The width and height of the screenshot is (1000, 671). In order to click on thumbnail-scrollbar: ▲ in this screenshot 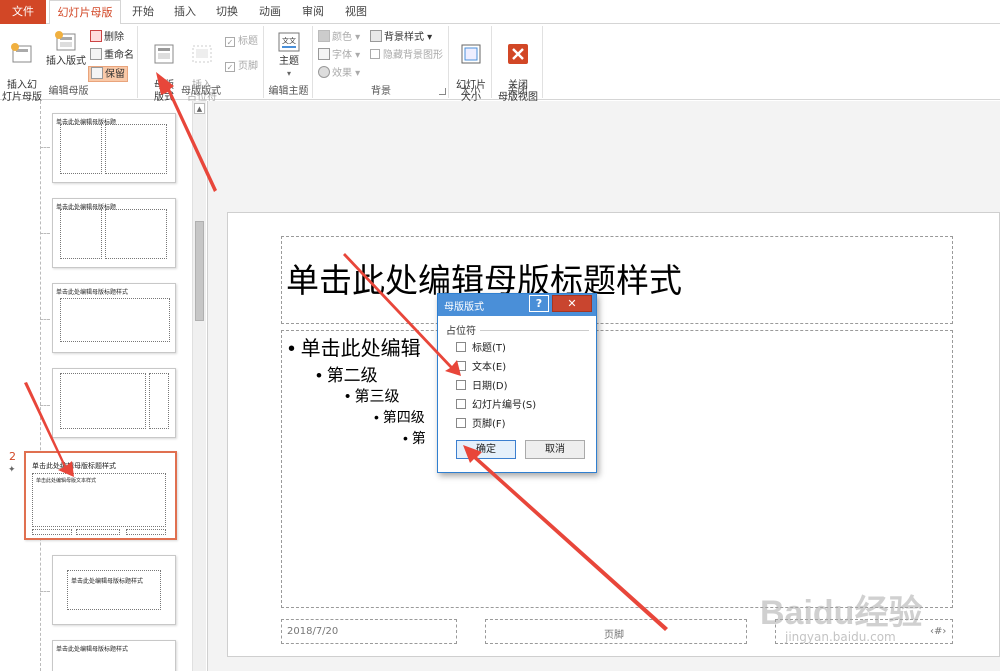, I will do `click(199, 386)`.